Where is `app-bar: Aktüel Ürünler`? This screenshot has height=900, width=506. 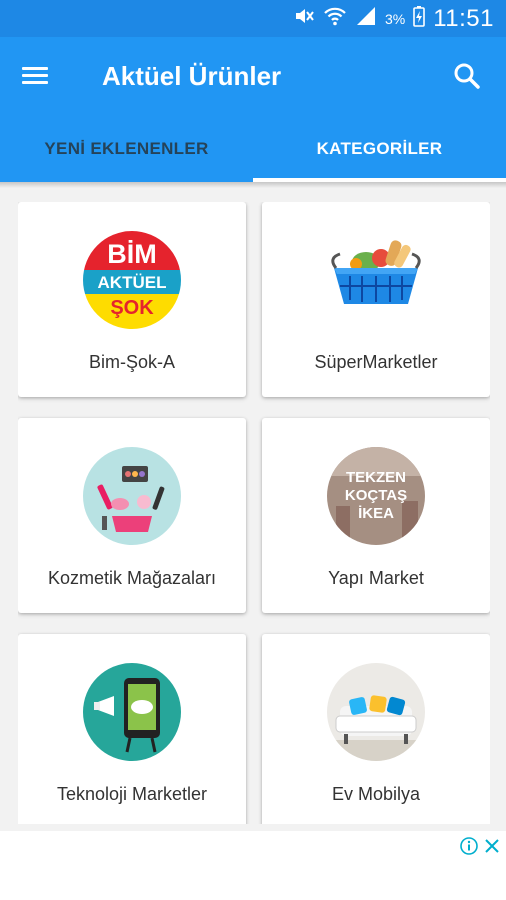 app-bar: Aktüel Ürünler is located at coordinates (253, 76).